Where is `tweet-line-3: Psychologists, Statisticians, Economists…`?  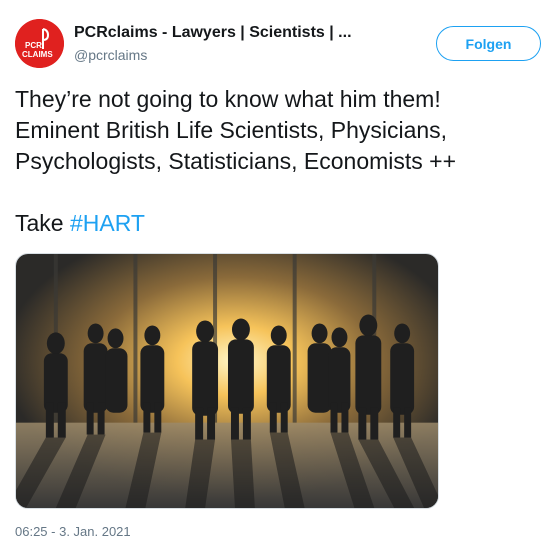
tweet-line-3: Psychologists, Statisticians, Economists… is located at coordinates (236, 161).